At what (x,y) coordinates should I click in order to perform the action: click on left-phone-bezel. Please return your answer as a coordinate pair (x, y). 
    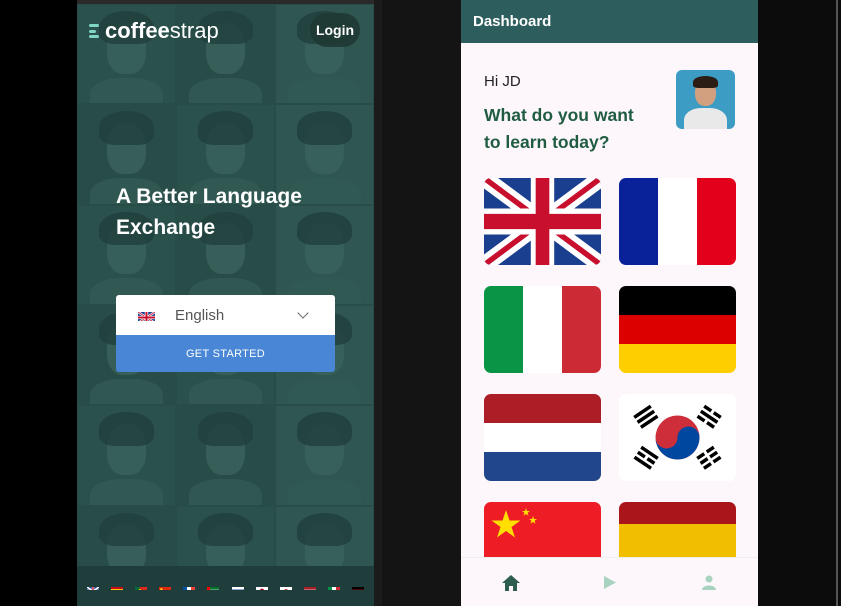
    Looking at the image, I should click on (378, 303).